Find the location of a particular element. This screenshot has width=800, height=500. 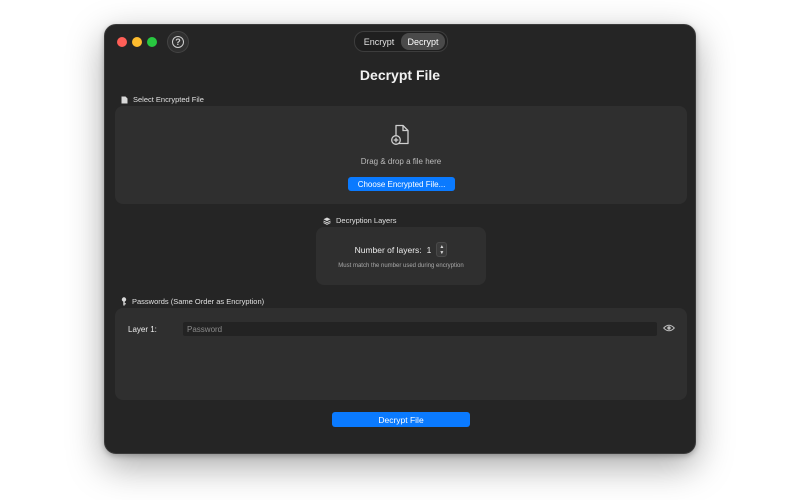

document-icon is located at coordinates (124, 99).